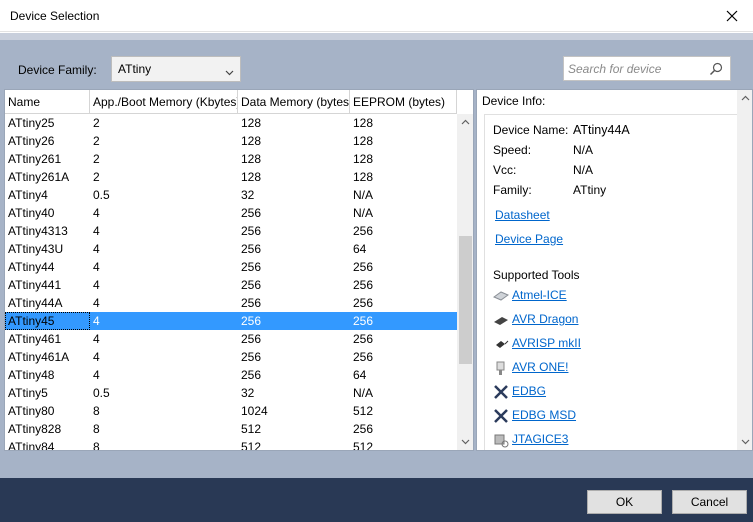 The width and height of the screenshot is (753, 522). What do you see at coordinates (35, 285) in the screenshot?
I see `cell-name: ATtiny441` at bounding box center [35, 285].